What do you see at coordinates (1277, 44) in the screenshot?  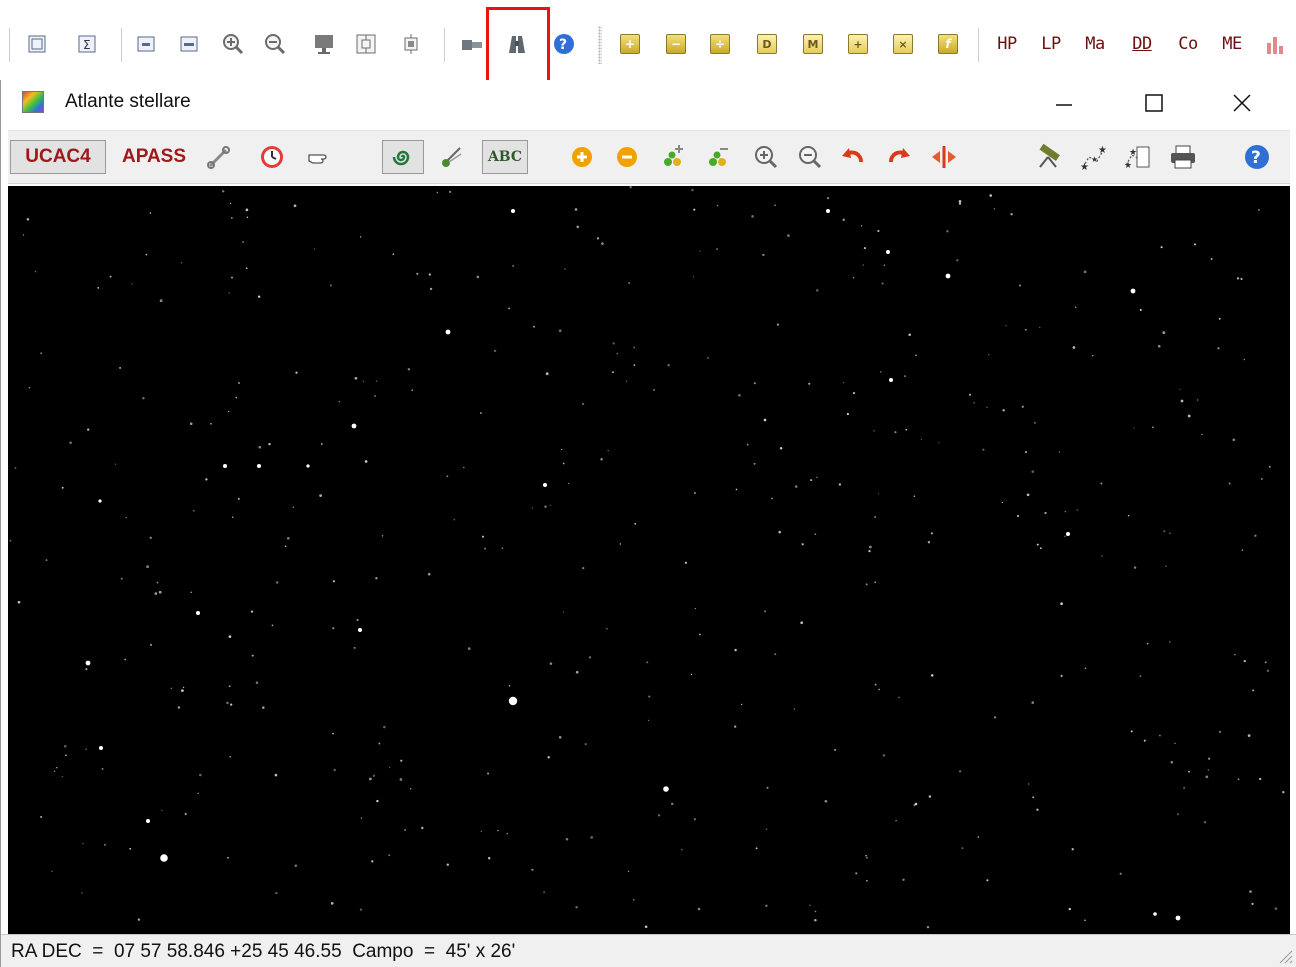 I see `histogram-icon` at bounding box center [1277, 44].